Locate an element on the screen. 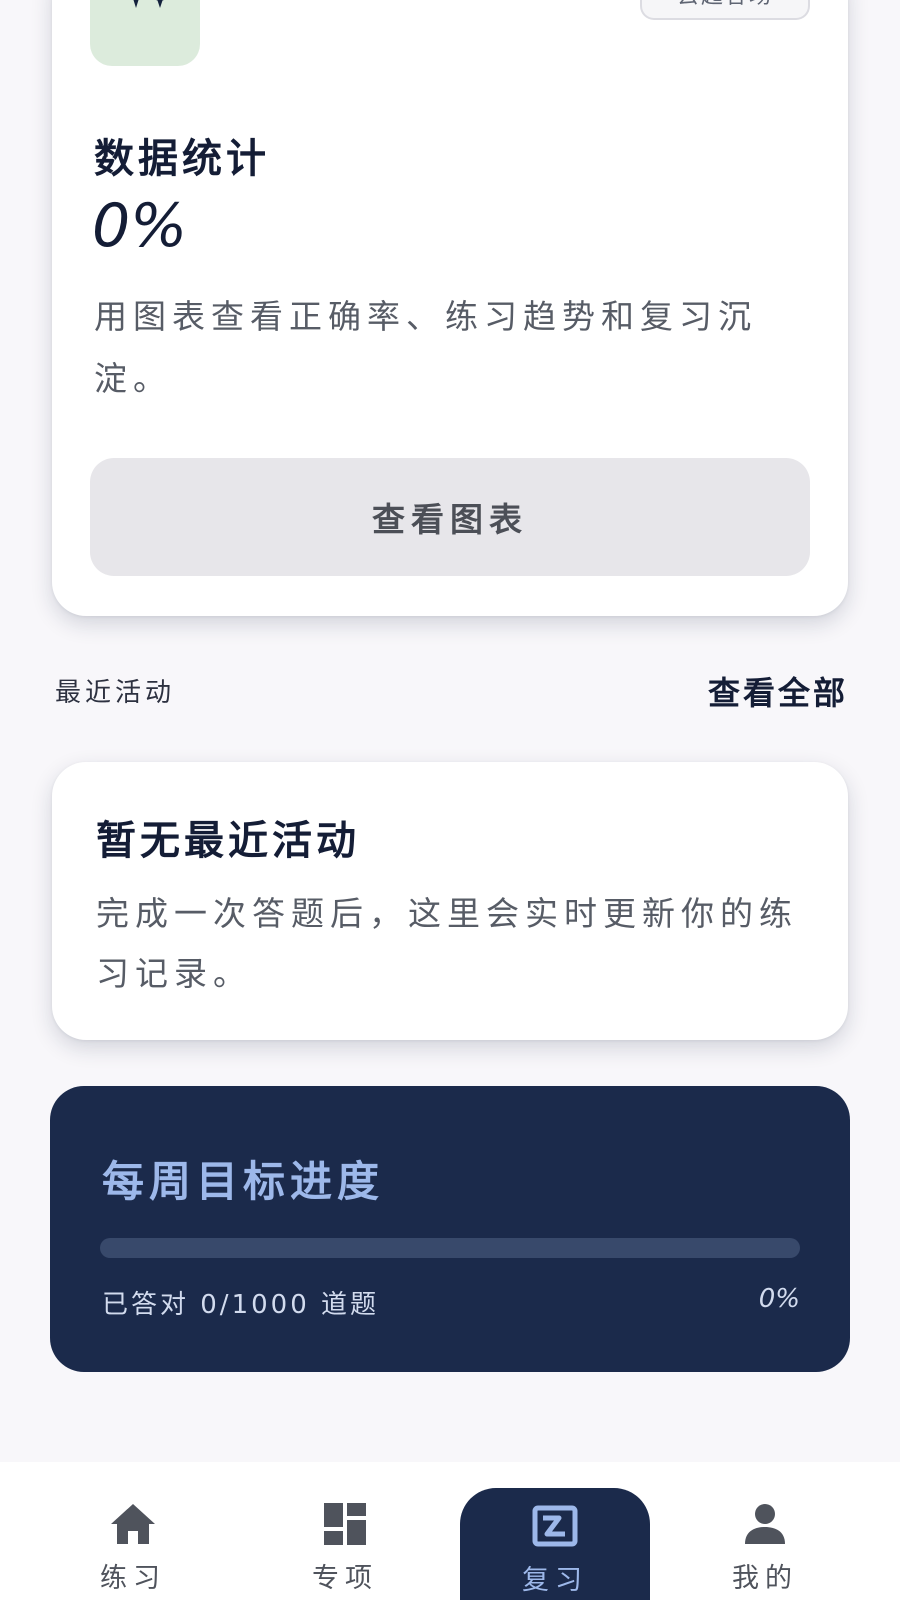 This screenshot has width=900, height=1600. recent-activity-label: 最近活动 is located at coordinates (115, 693).